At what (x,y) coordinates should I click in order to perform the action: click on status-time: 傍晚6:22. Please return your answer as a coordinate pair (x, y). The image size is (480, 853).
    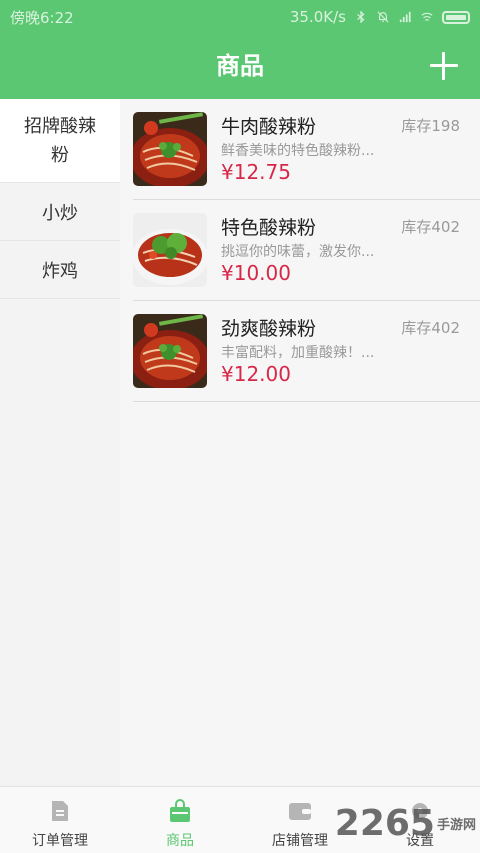
    Looking at the image, I should click on (42, 17).